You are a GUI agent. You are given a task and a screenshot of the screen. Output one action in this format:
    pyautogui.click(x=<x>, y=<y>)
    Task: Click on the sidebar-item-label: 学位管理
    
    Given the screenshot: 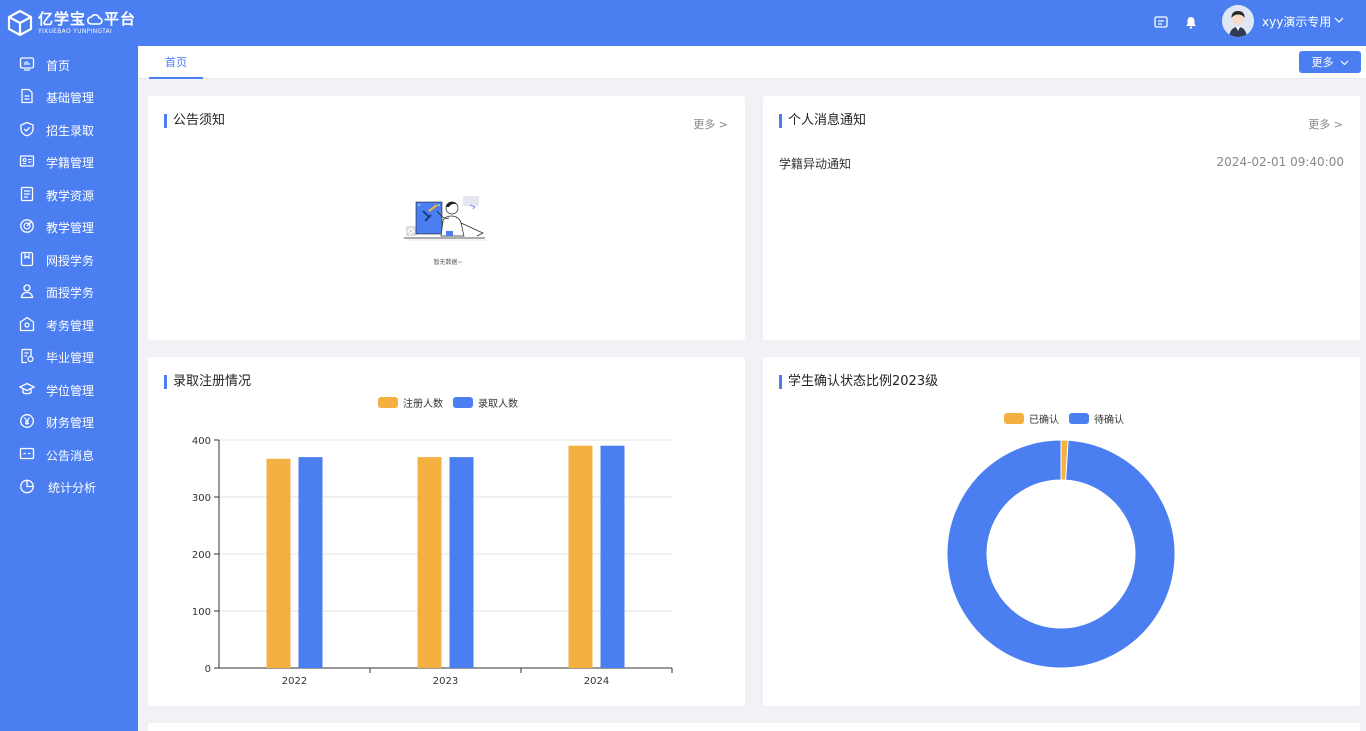 What is the action you would take?
    pyautogui.click(x=70, y=391)
    